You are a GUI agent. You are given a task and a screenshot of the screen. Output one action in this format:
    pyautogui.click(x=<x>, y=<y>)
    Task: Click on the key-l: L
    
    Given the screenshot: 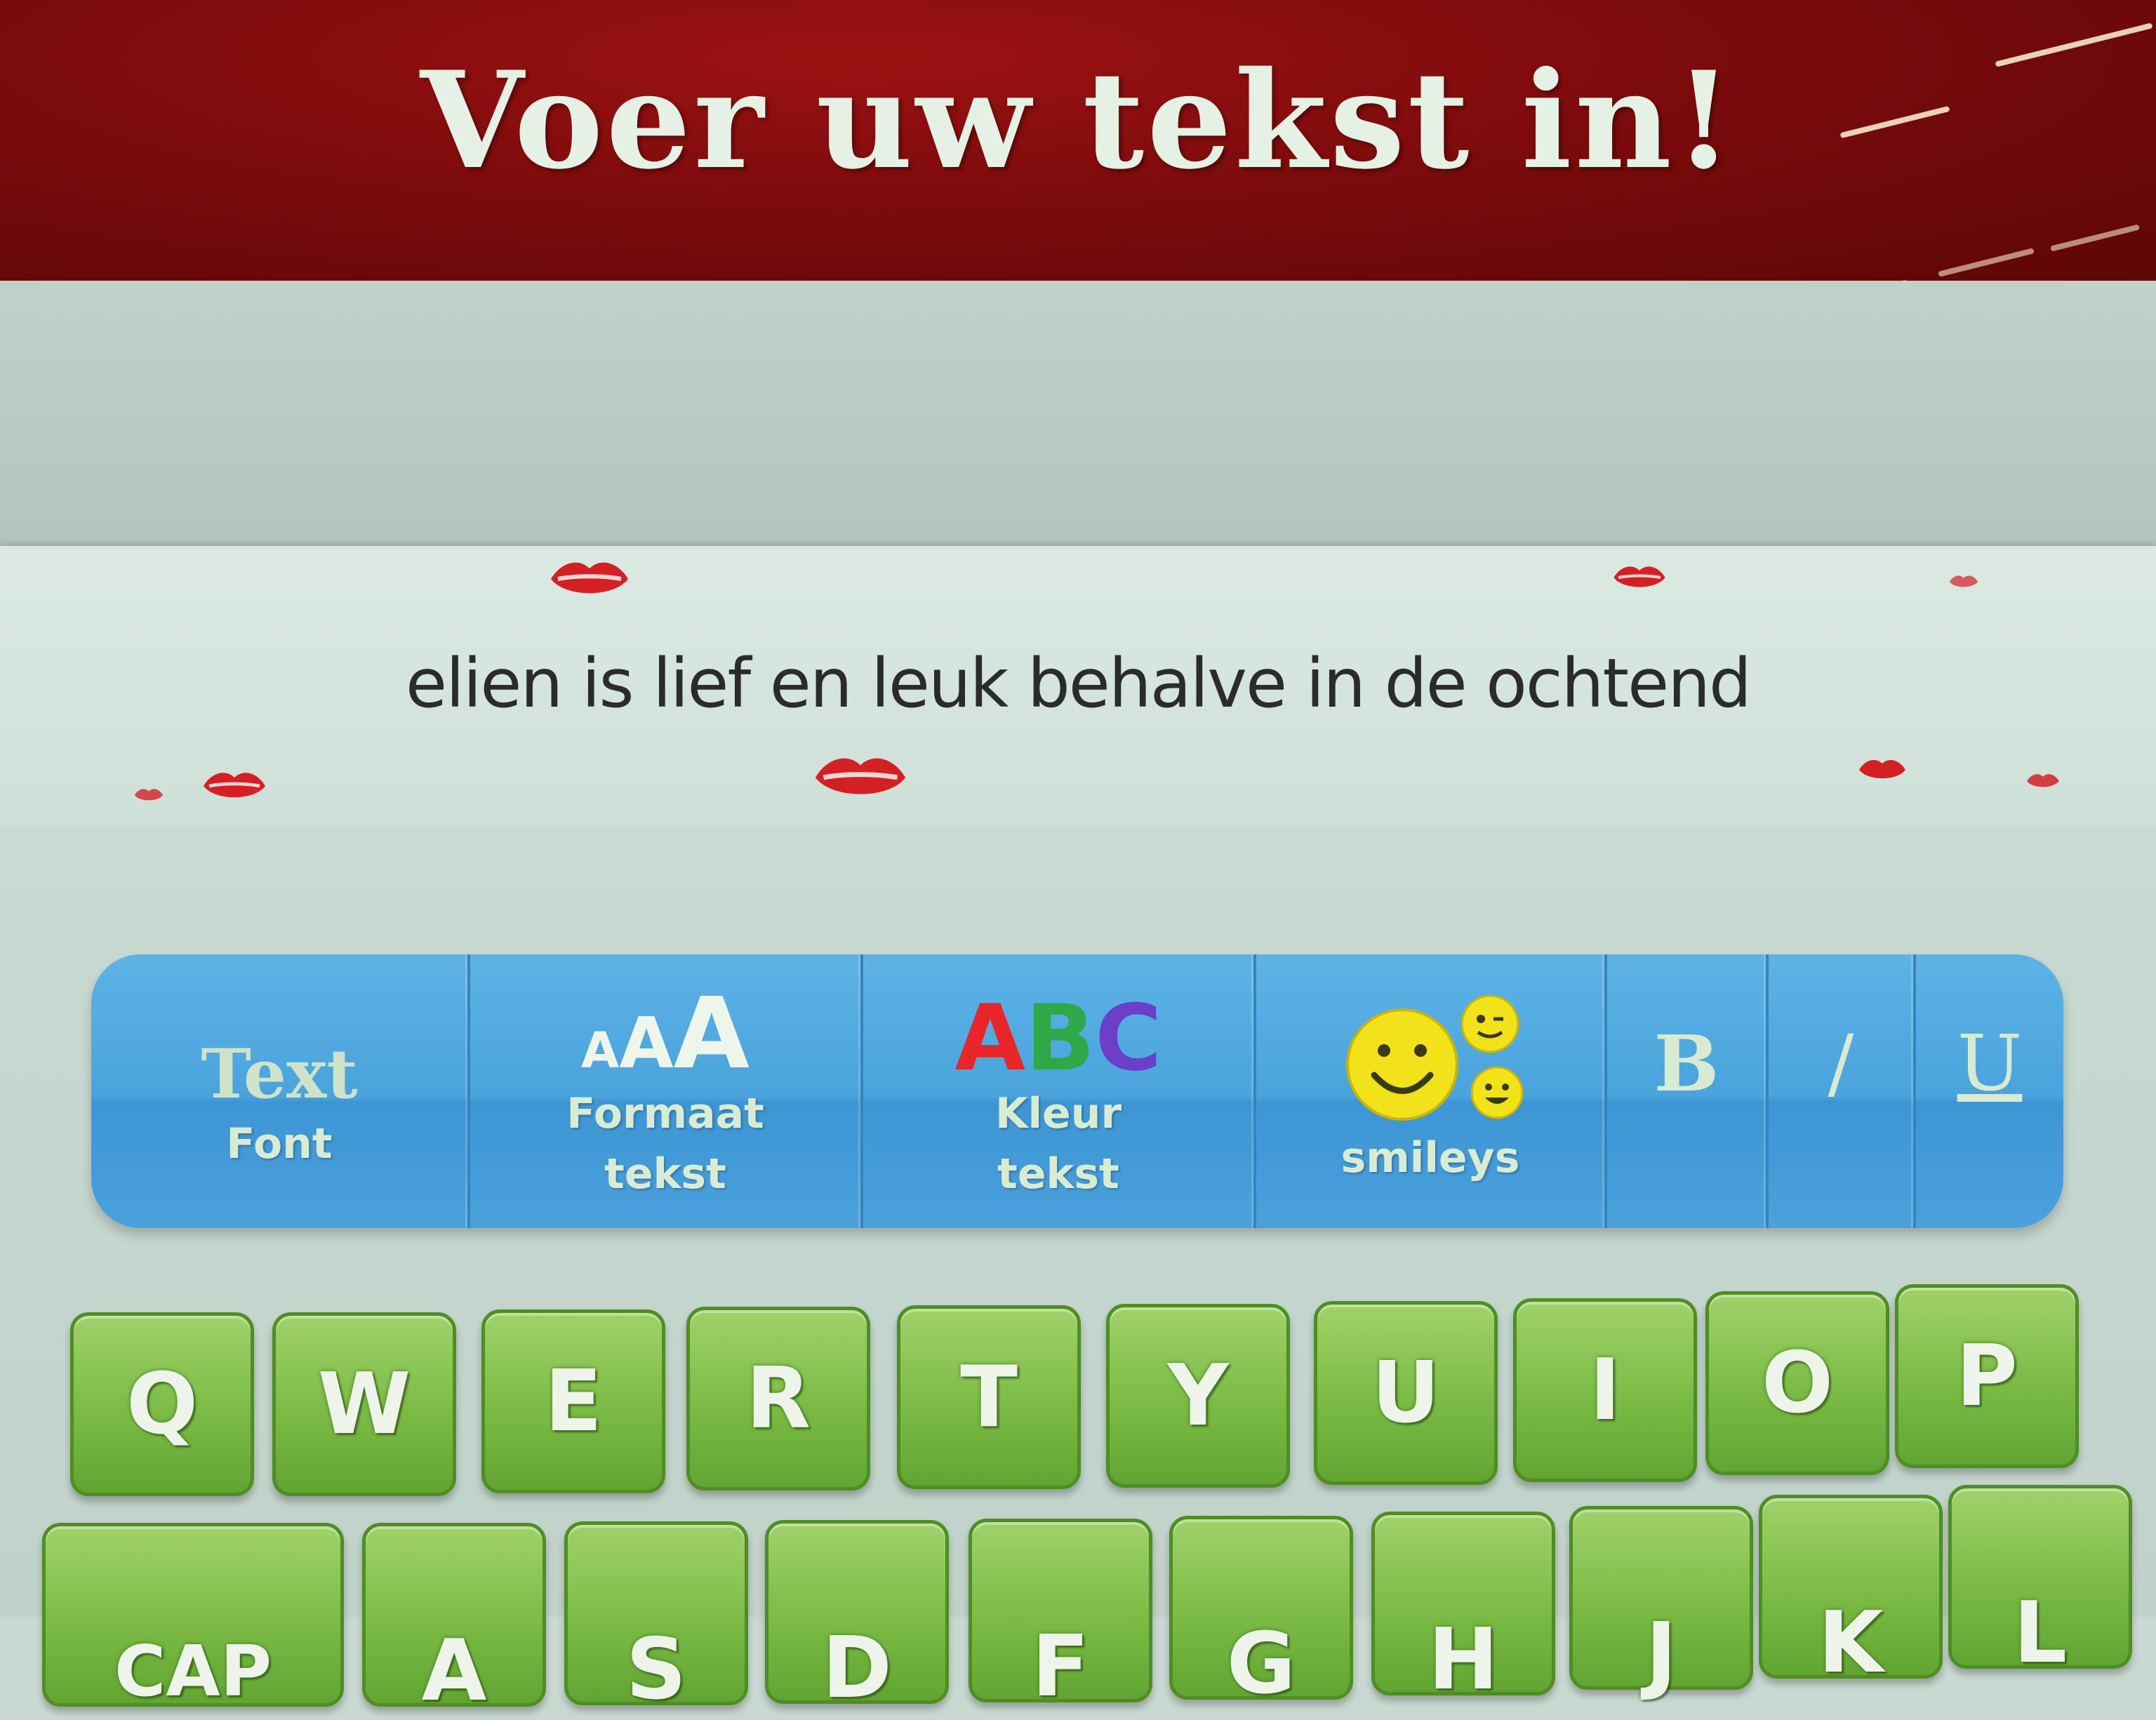 What is the action you would take?
    pyautogui.click(x=2040, y=1583)
    